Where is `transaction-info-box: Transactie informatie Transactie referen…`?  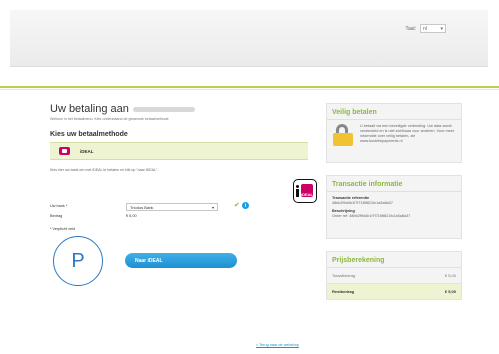
transaction-info-box: Transactie informatie Transactie referen… is located at coordinates (394, 207).